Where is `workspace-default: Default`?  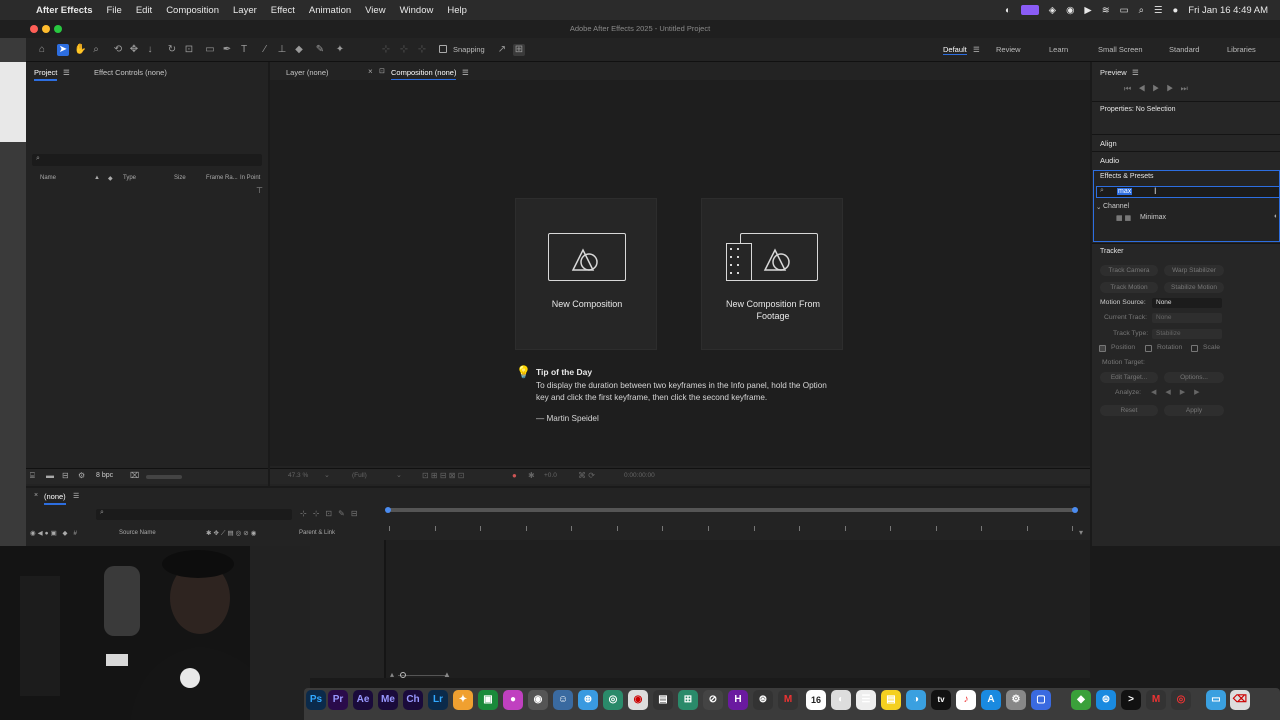 workspace-default: Default is located at coordinates (955, 50).